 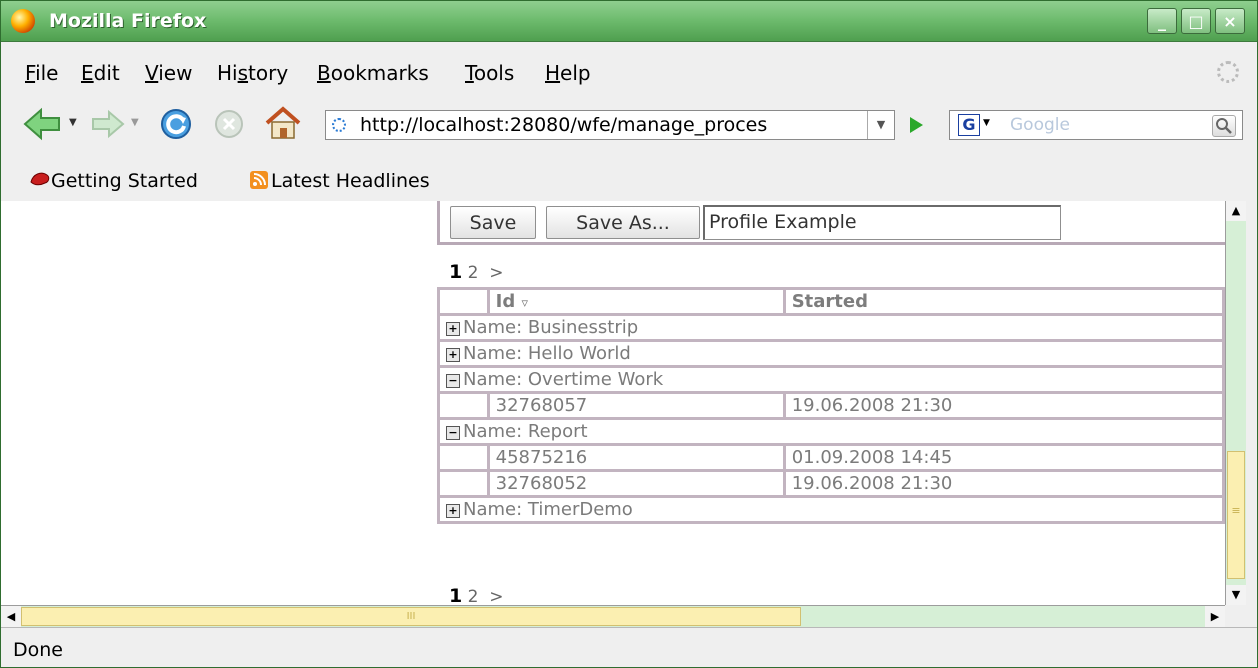 What do you see at coordinates (493, 222) in the screenshot?
I see `save-button: Save` at bounding box center [493, 222].